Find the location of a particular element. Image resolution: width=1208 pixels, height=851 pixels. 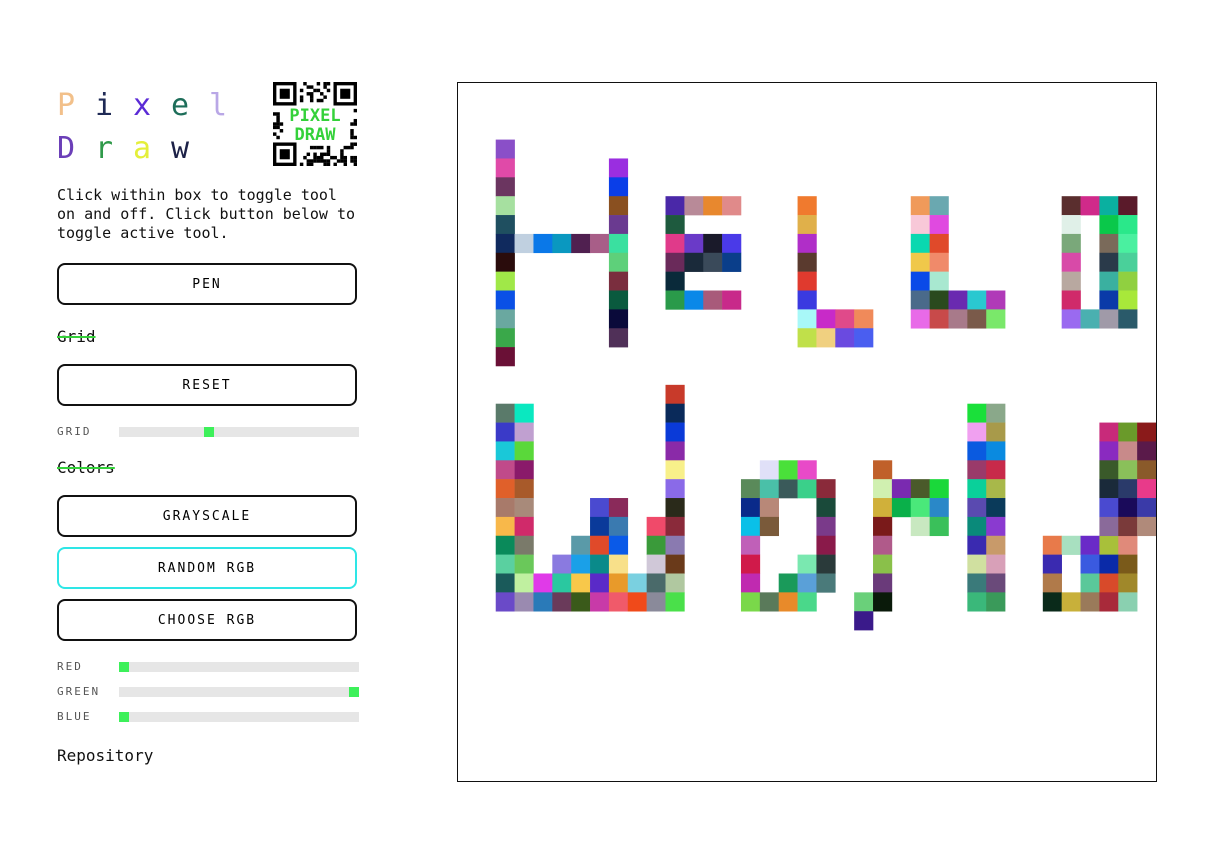

grid-slider-thumb is located at coordinates (209, 432).